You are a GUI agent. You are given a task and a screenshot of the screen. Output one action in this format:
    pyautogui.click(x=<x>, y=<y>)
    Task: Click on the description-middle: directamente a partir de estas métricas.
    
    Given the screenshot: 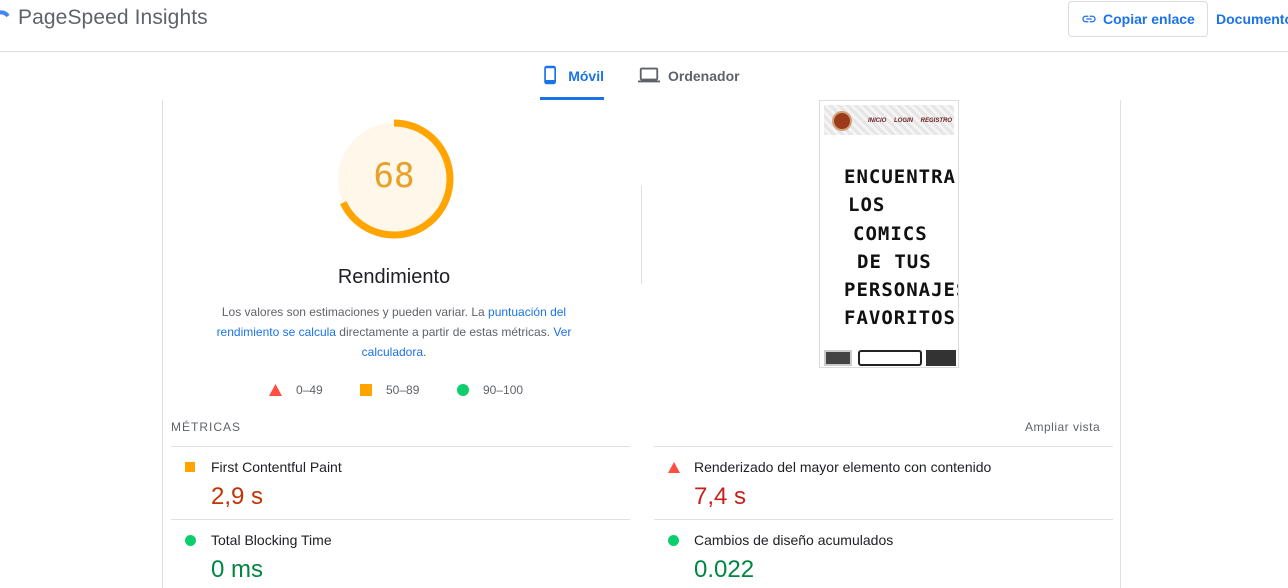 What is the action you would take?
    pyautogui.click(x=444, y=332)
    